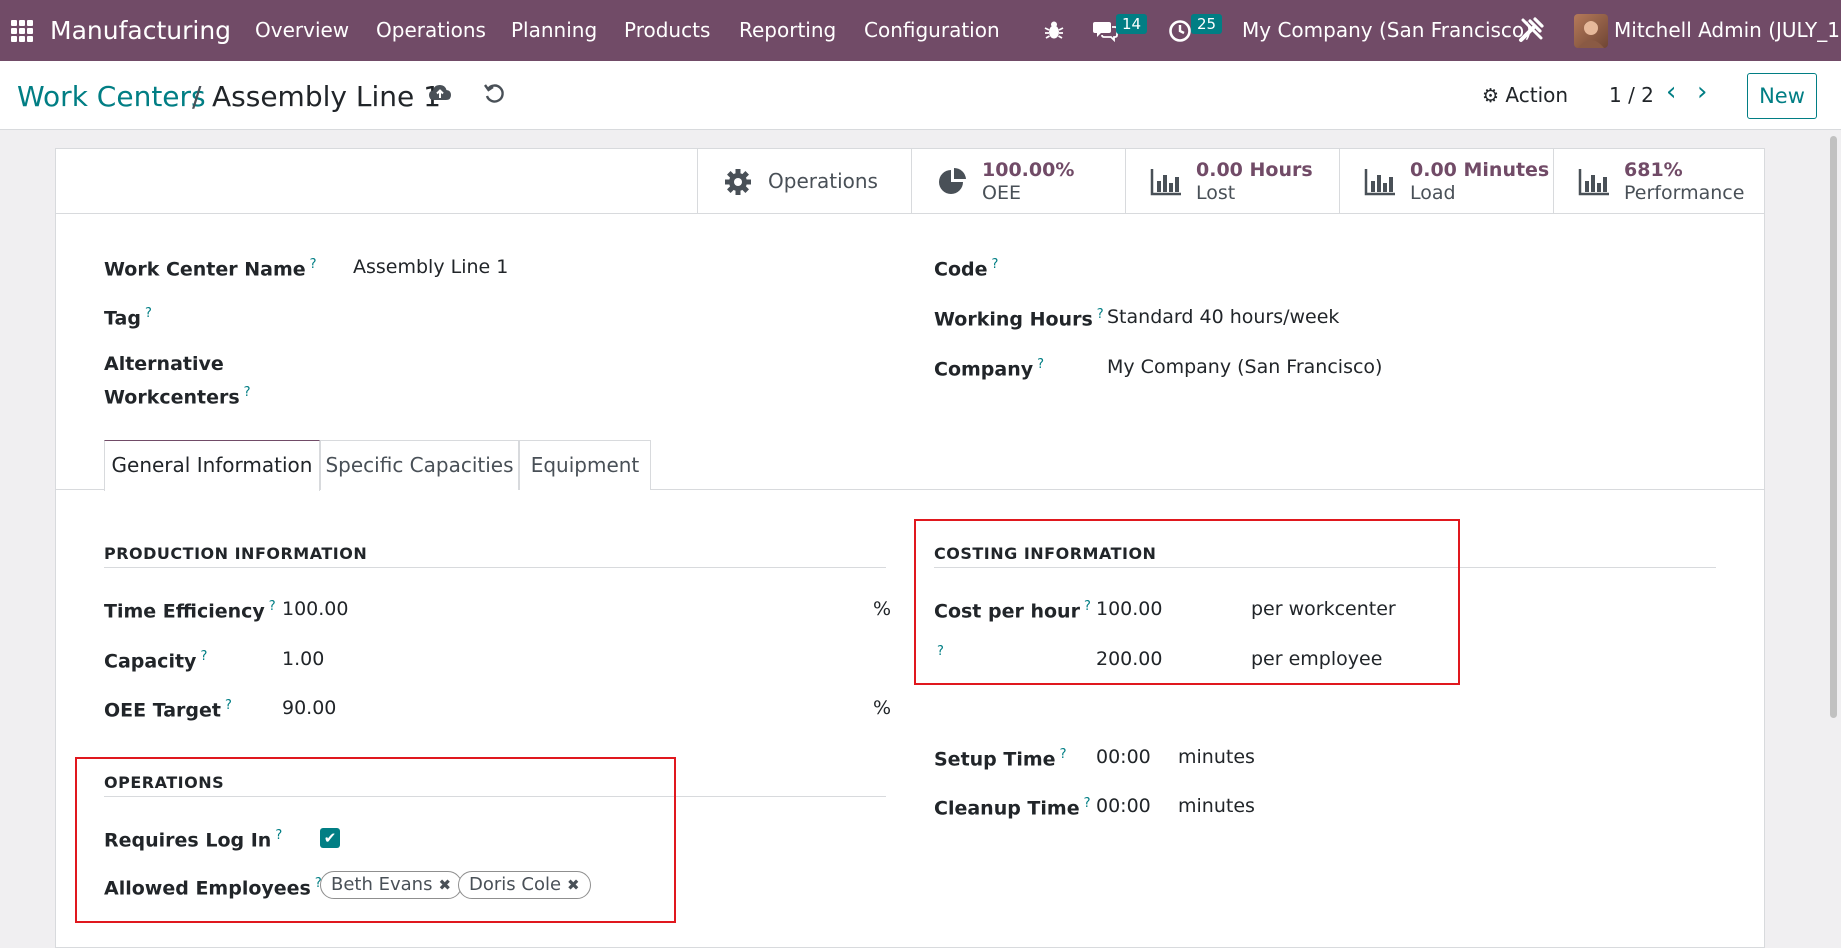  I want to click on code-label: Code?, so click(966, 269).